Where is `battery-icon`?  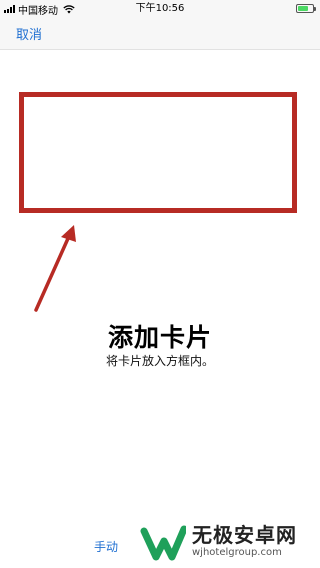
battery-icon is located at coordinates (306, 8).